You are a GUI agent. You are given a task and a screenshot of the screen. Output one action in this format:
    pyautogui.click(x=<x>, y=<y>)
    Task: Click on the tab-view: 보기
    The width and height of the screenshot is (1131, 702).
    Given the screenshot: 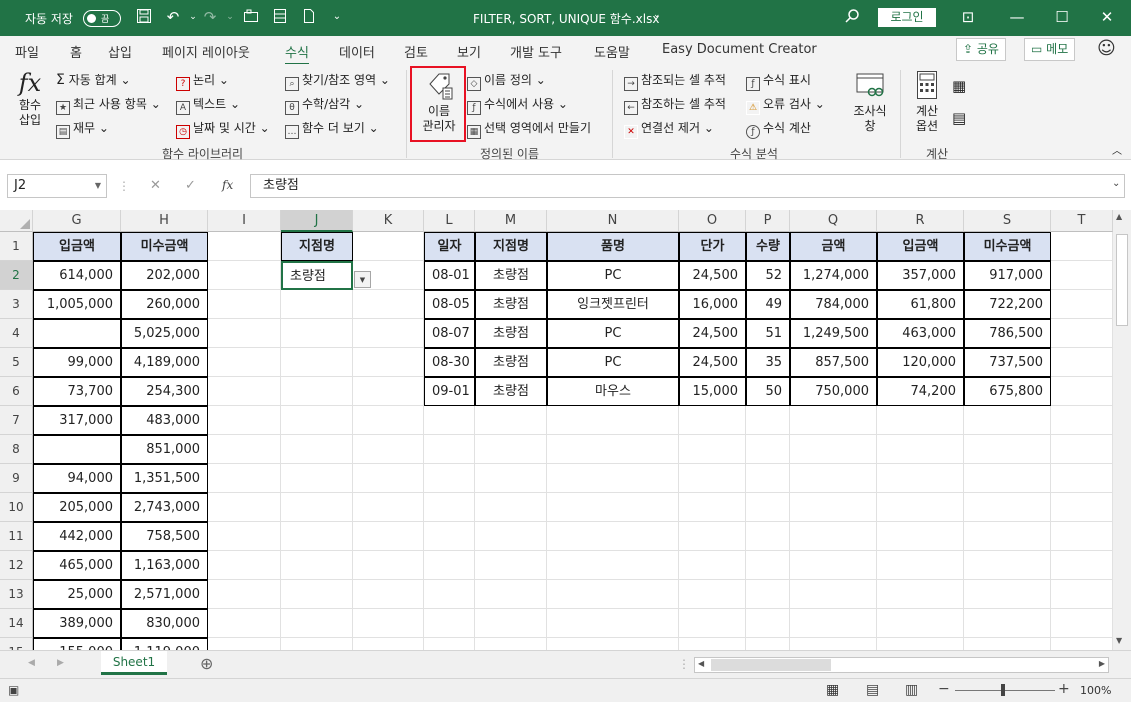 What is the action you would take?
    pyautogui.click(x=469, y=51)
    